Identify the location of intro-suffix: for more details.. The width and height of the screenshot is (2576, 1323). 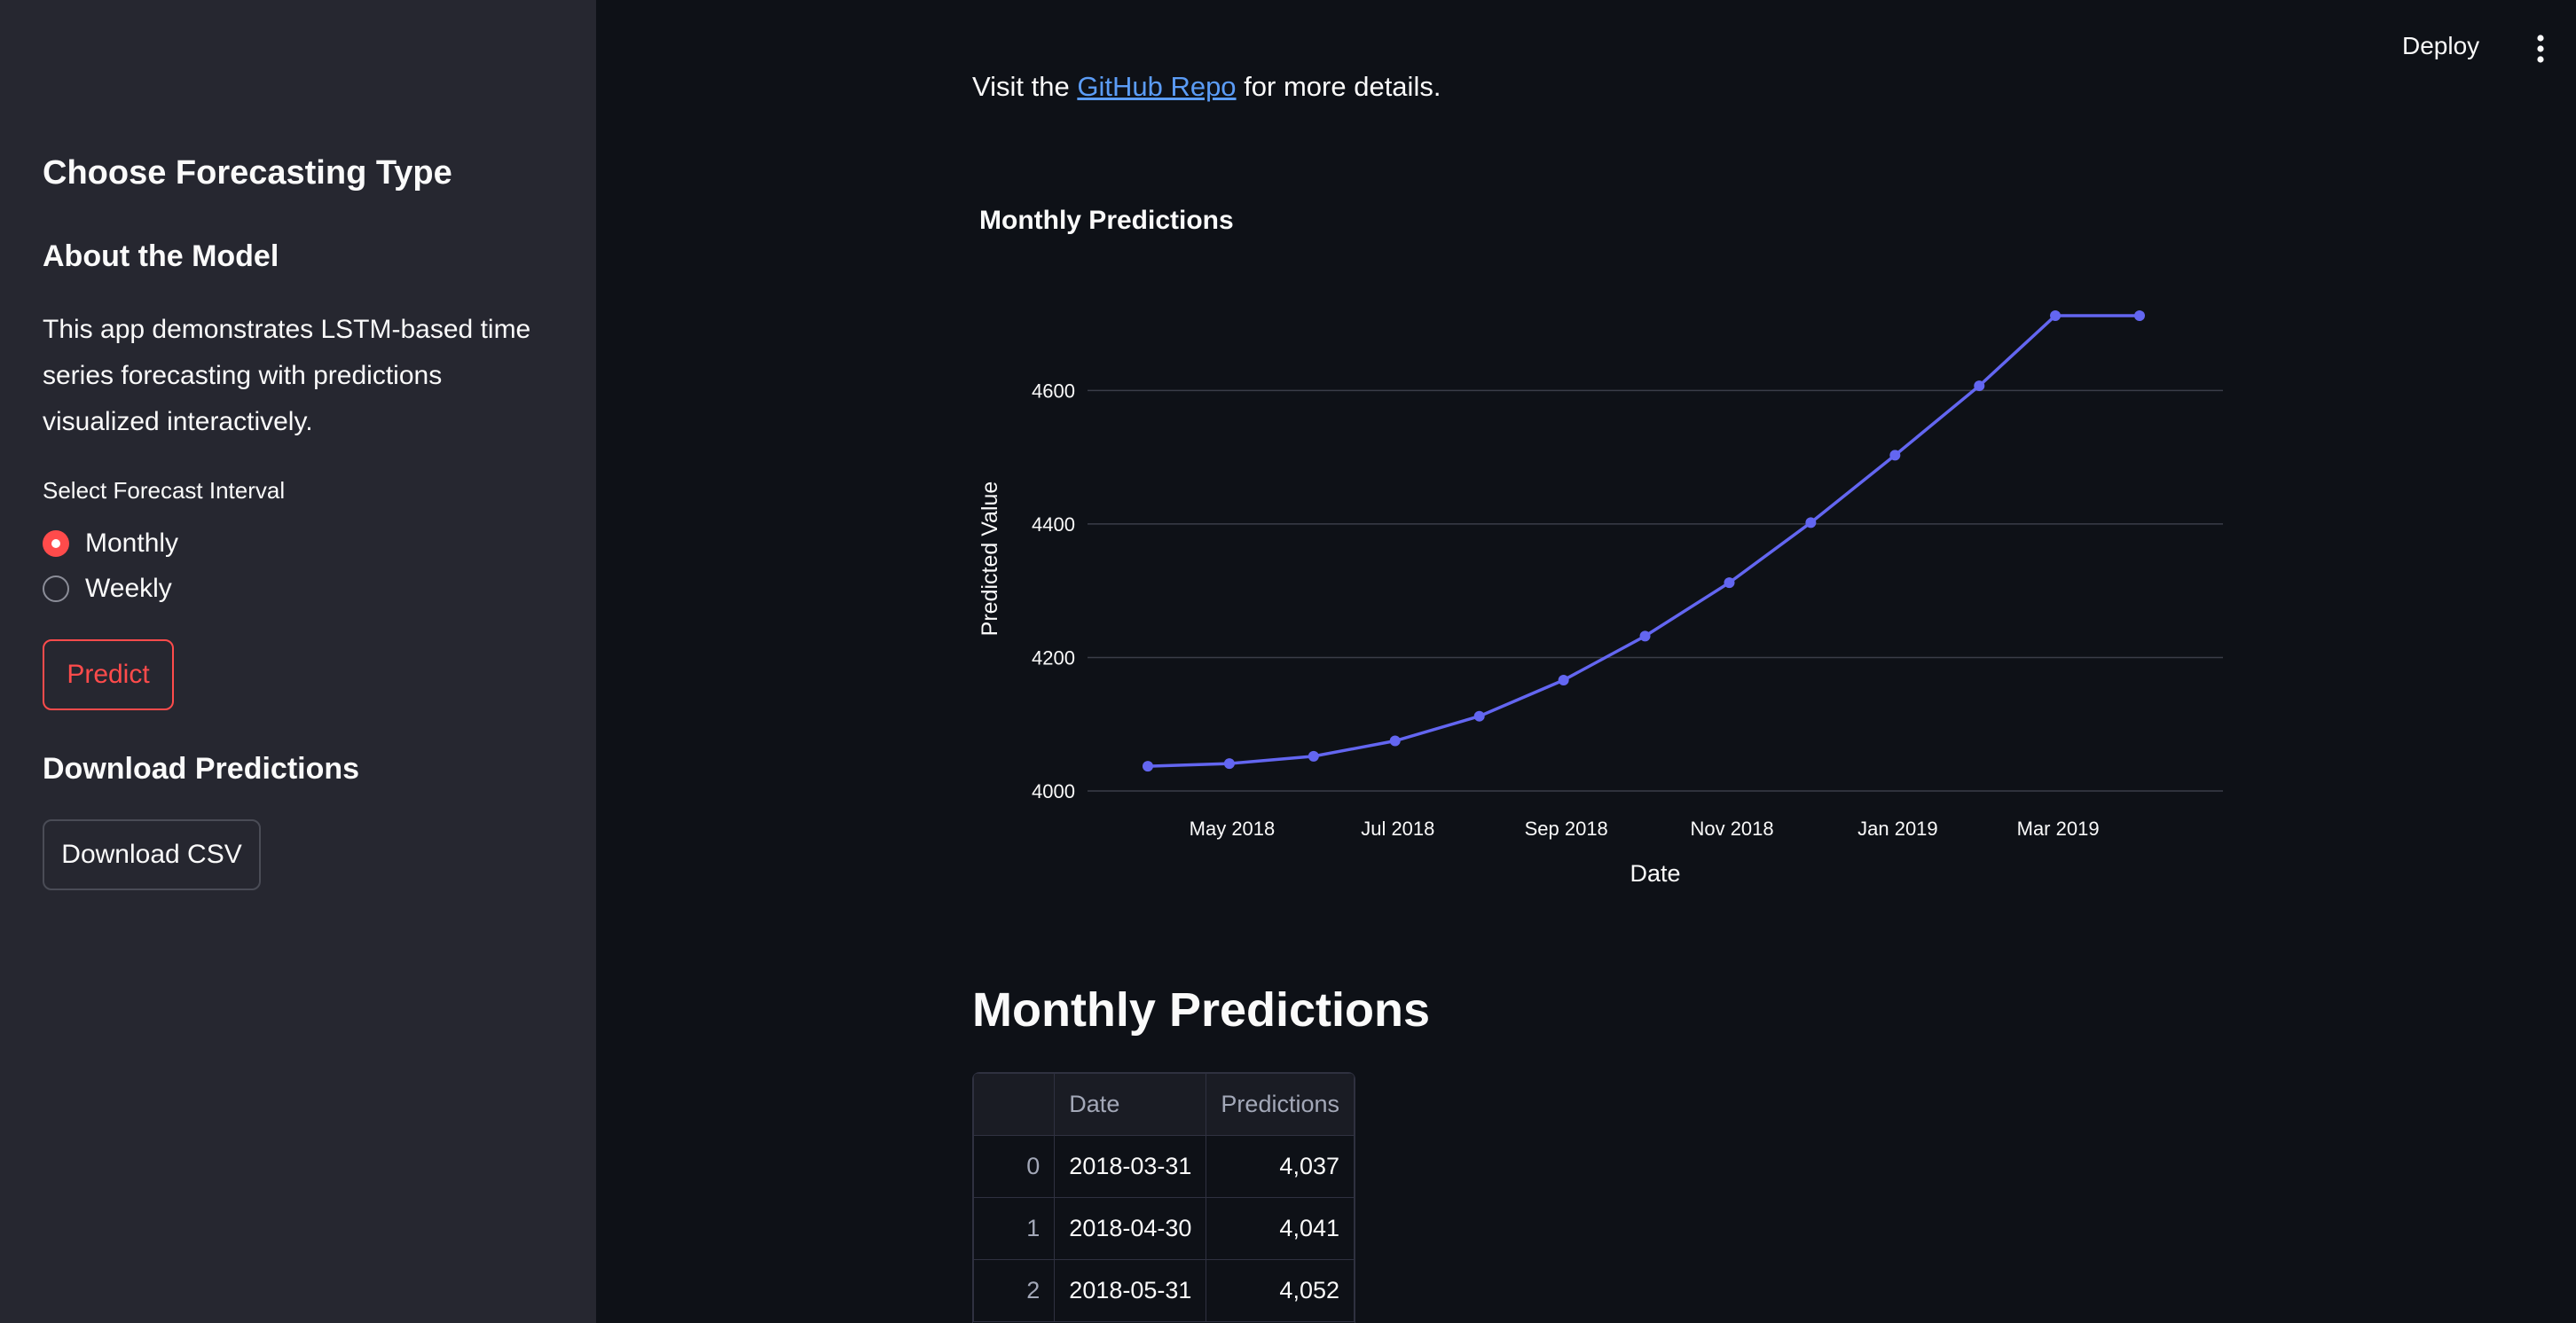
(1342, 86).